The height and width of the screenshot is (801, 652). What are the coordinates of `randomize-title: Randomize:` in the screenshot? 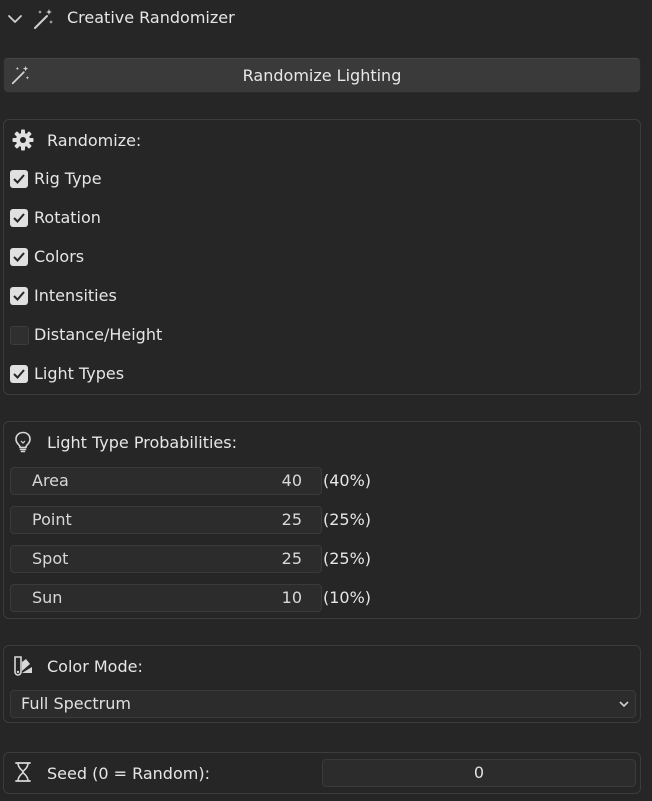 It's located at (94, 140).